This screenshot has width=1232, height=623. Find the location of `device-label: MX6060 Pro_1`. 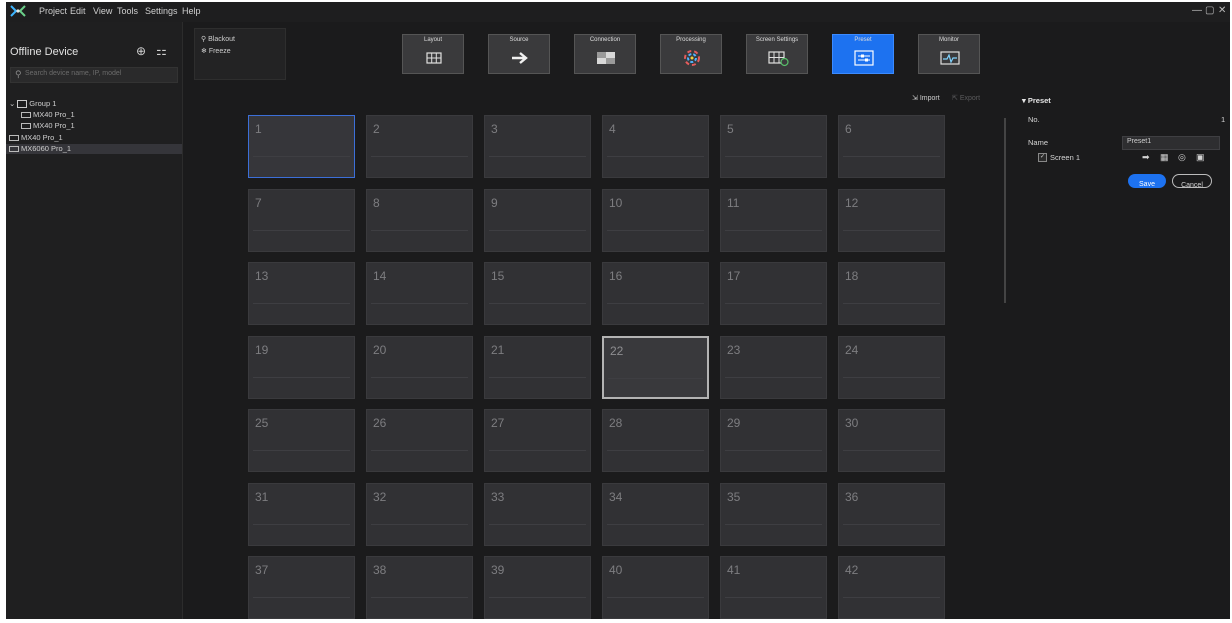

device-label: MX6060 Pro_1 is located at coordinates (46, 148).